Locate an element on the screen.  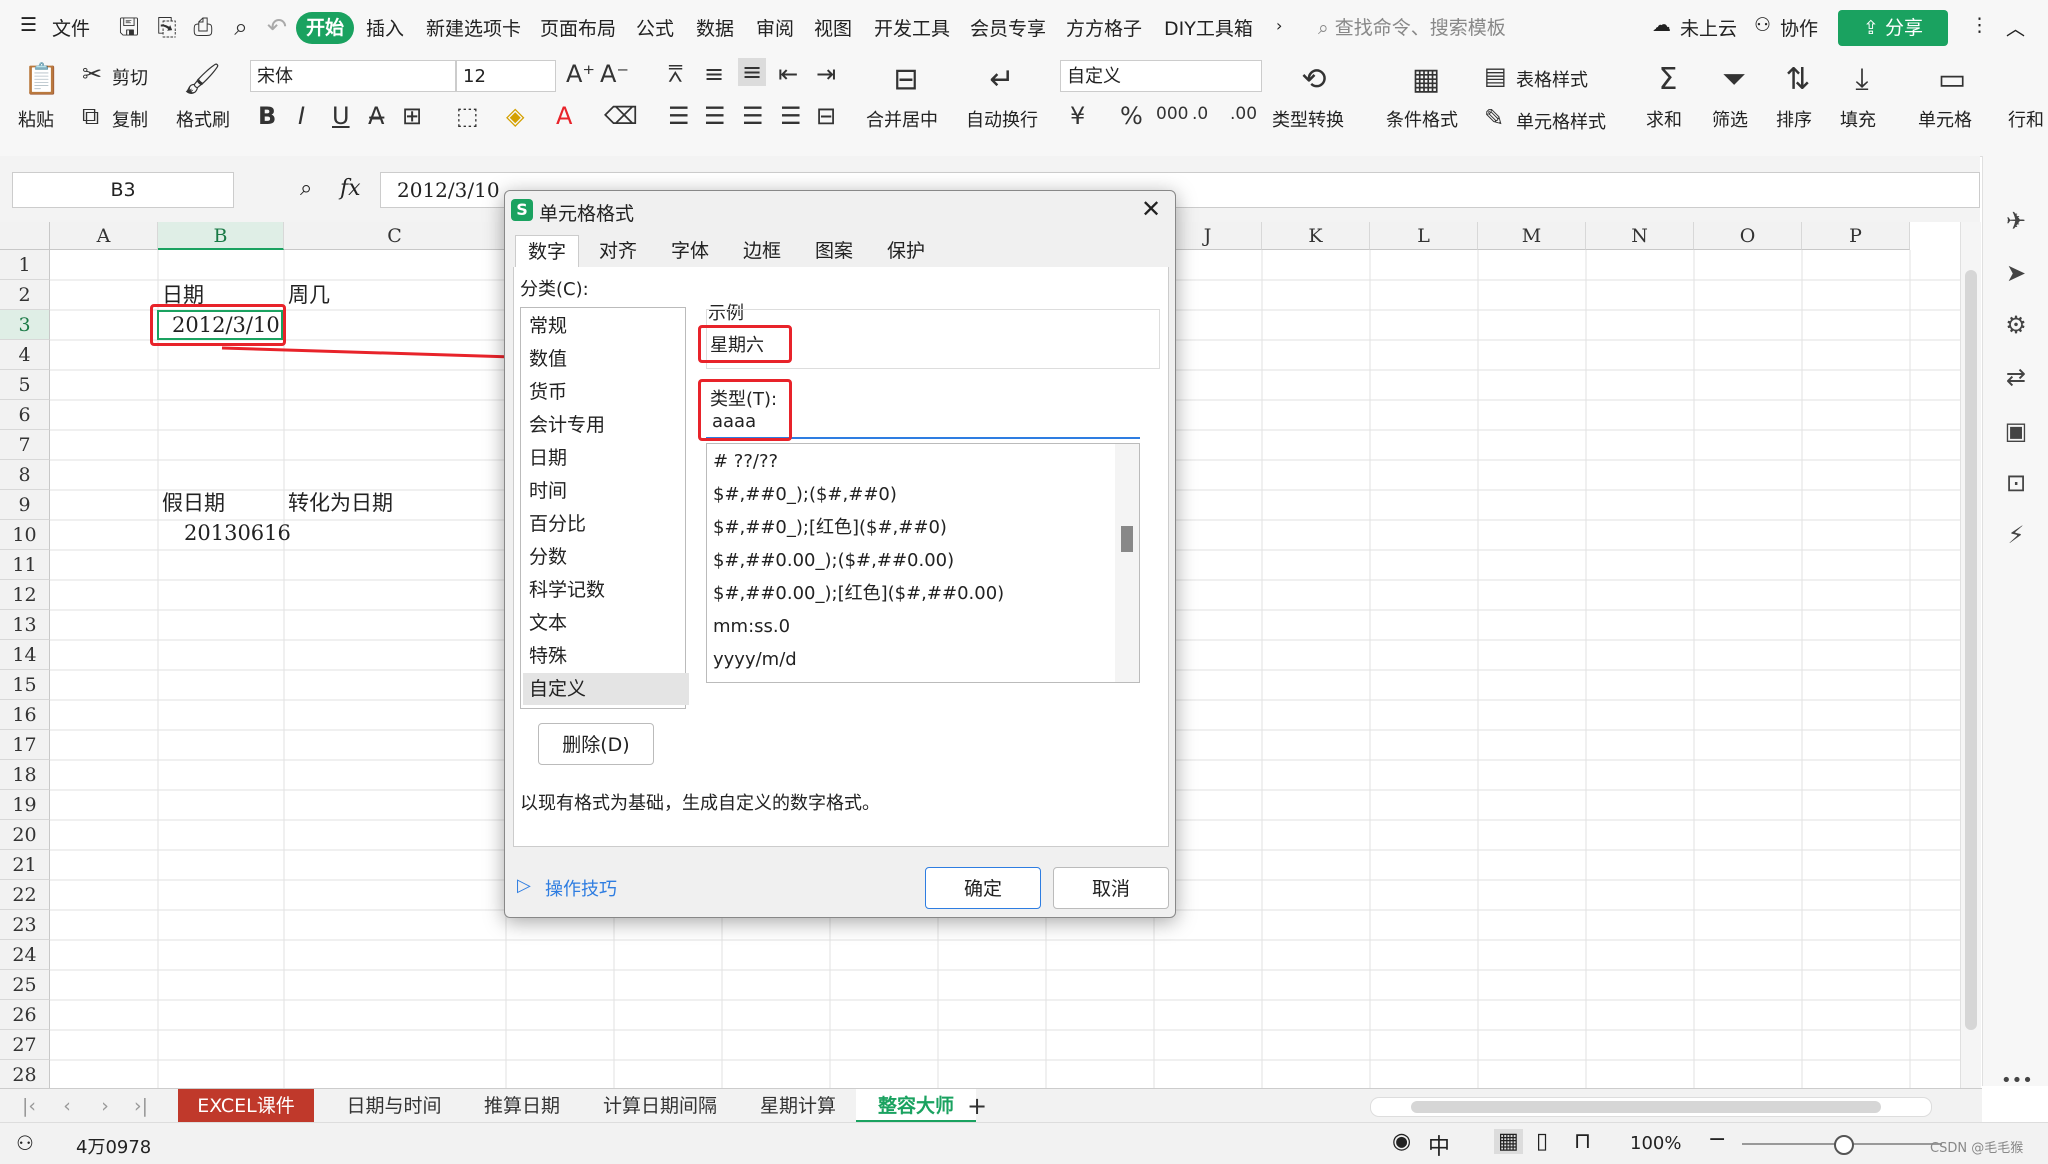
tab-border: 边框 is located at coordinates (762, 251).